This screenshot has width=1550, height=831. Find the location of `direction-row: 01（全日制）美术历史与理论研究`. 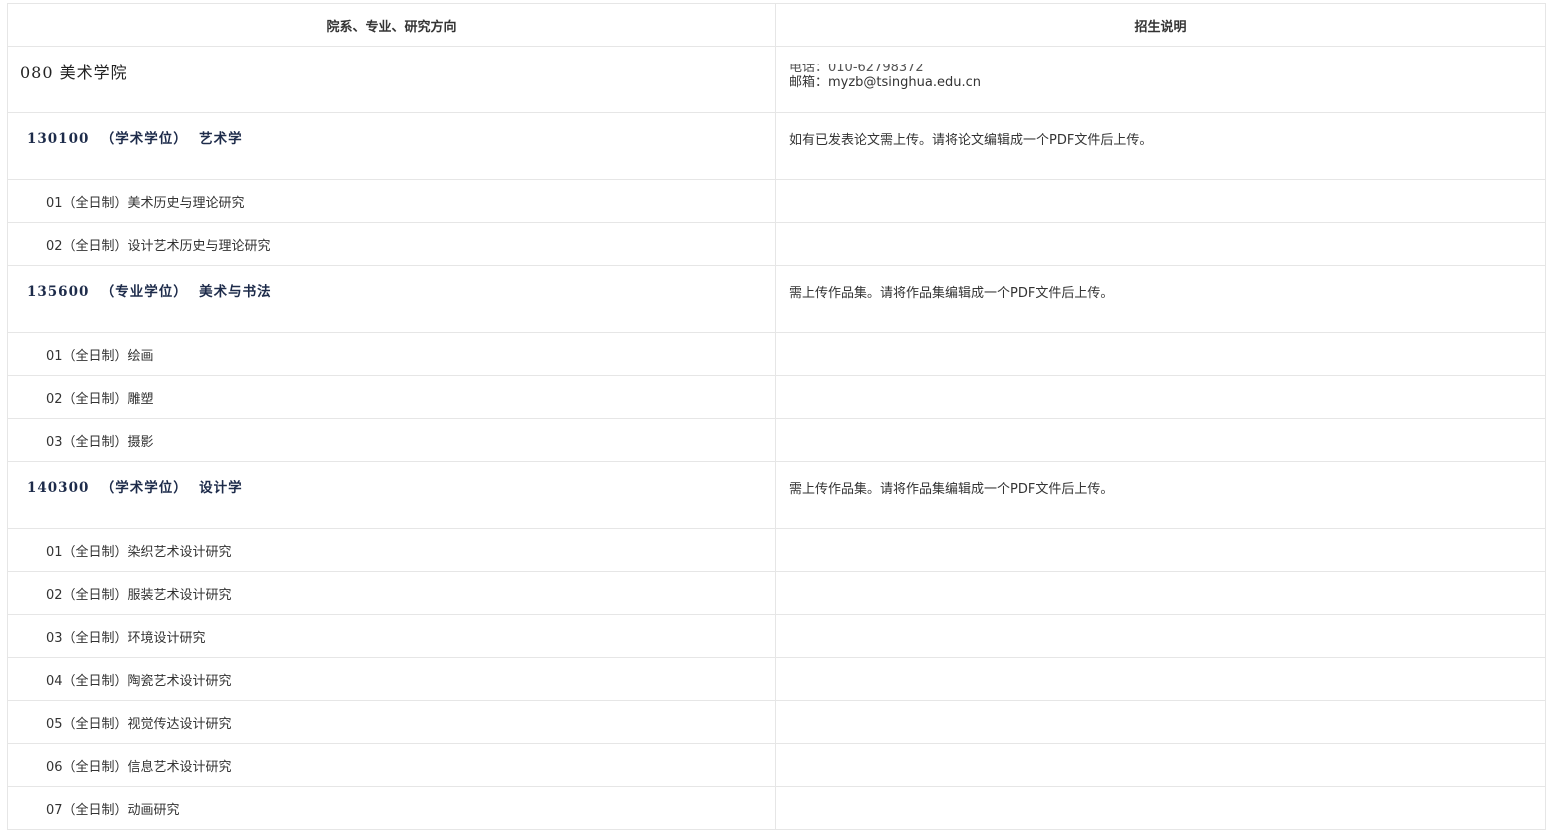

direction-row: 01（全日制）美术历史与理论研究 is located at coordinates (776, 201).